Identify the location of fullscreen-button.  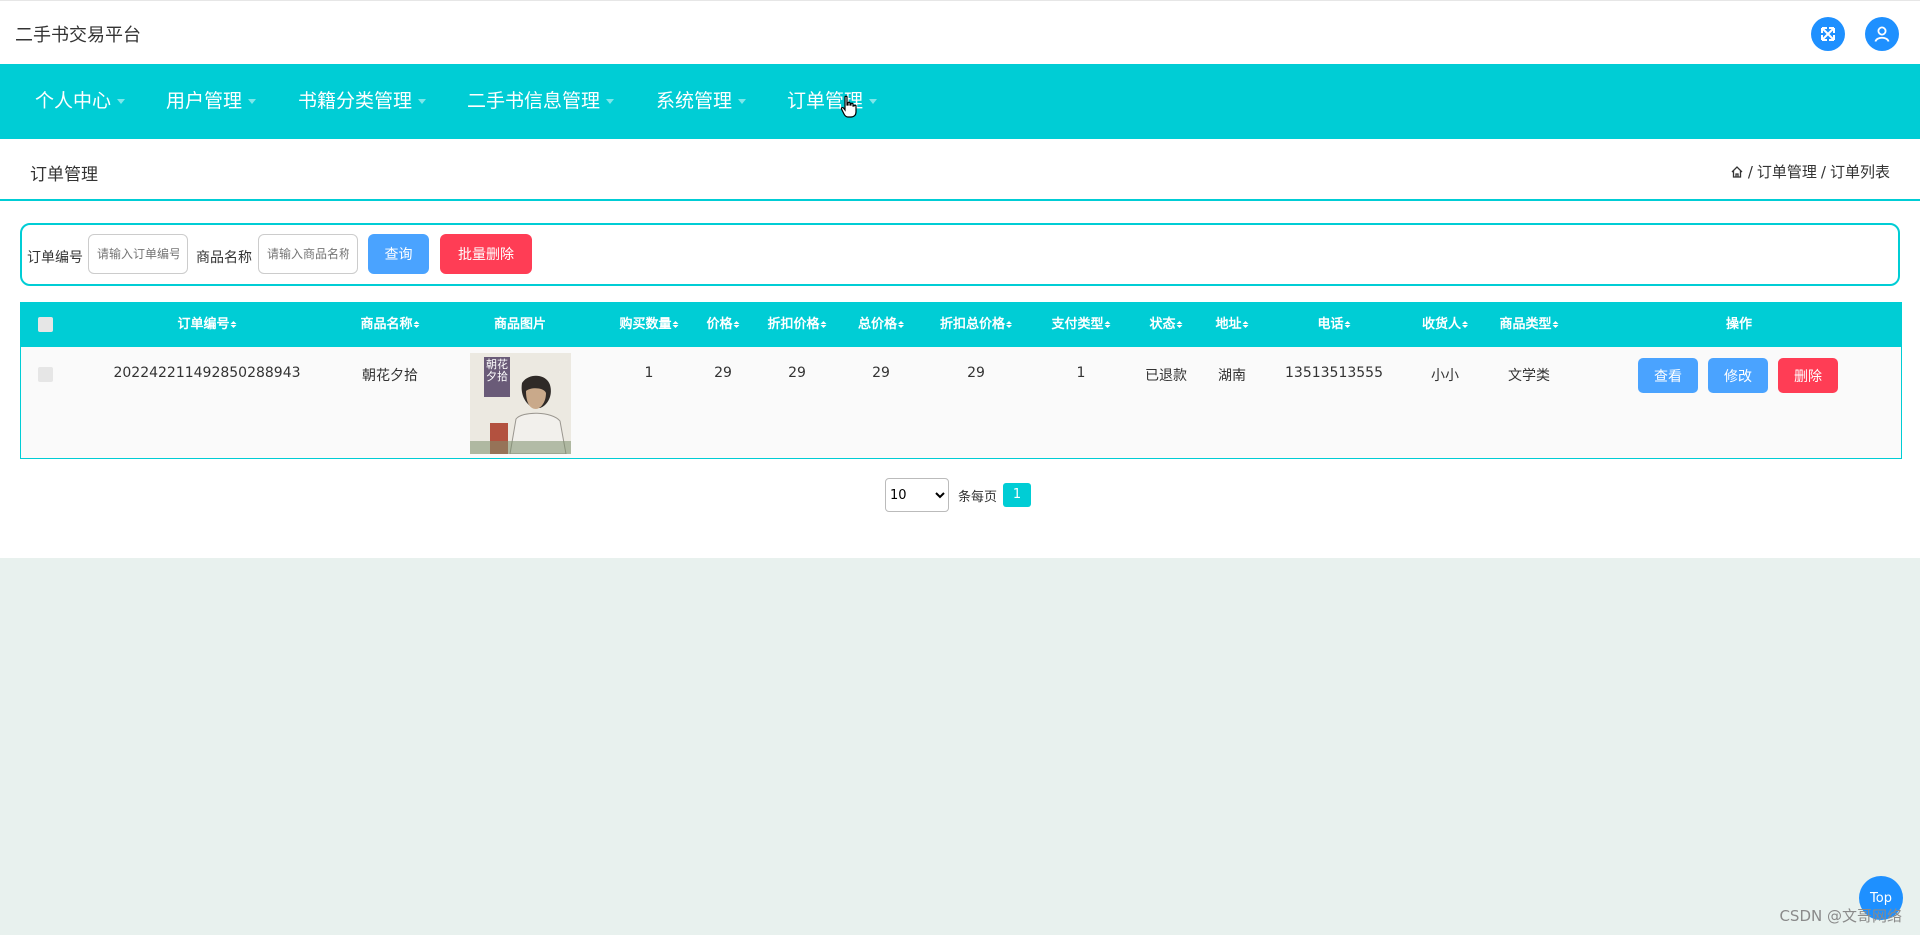
(1828, 34).